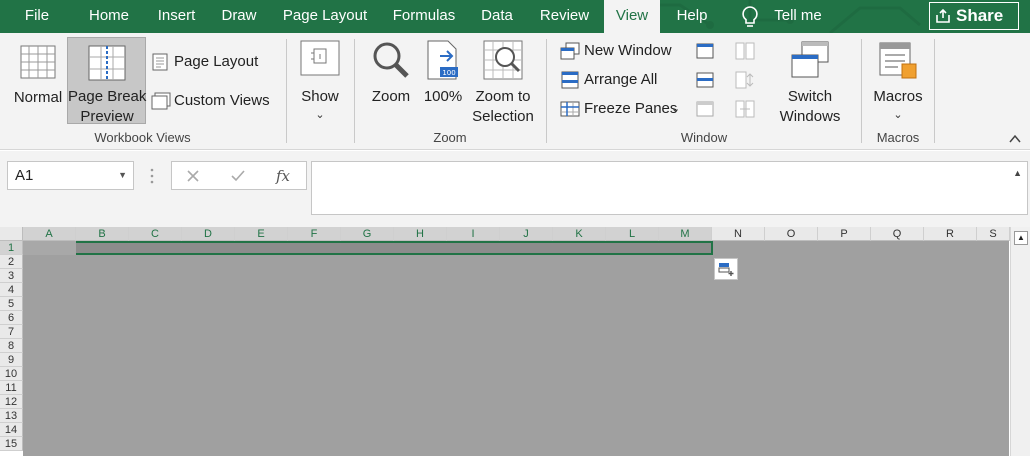 This screenshot has width=1030, height=456. I want to click on unhide-window-icon, so click(705, 109).